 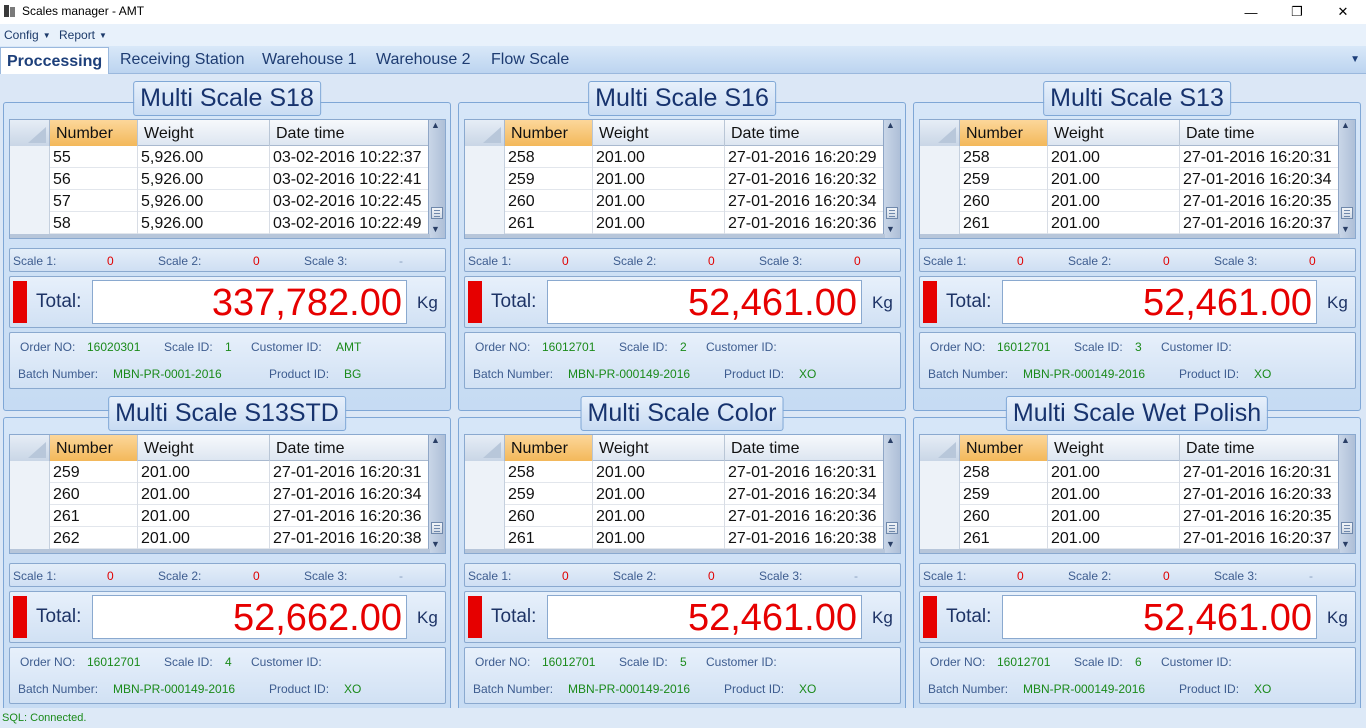 What do you see at coordinates (220, 157) in the screenshot?
I see `table-row: 55 5,926.00 03-02-2016 10:22:37` at bounding box center [220, 157].